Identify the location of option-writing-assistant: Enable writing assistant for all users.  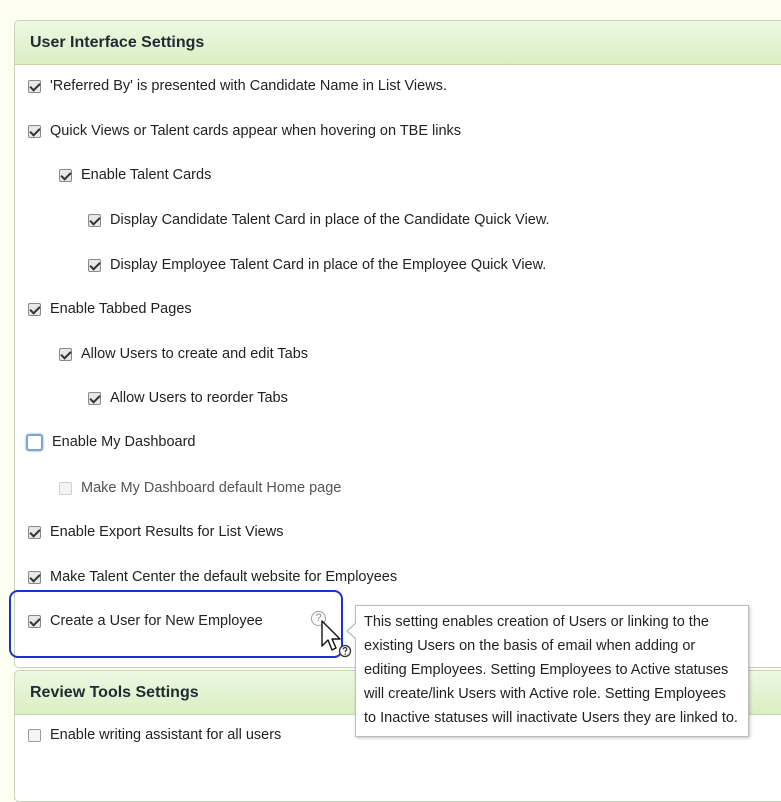
(154, 735).